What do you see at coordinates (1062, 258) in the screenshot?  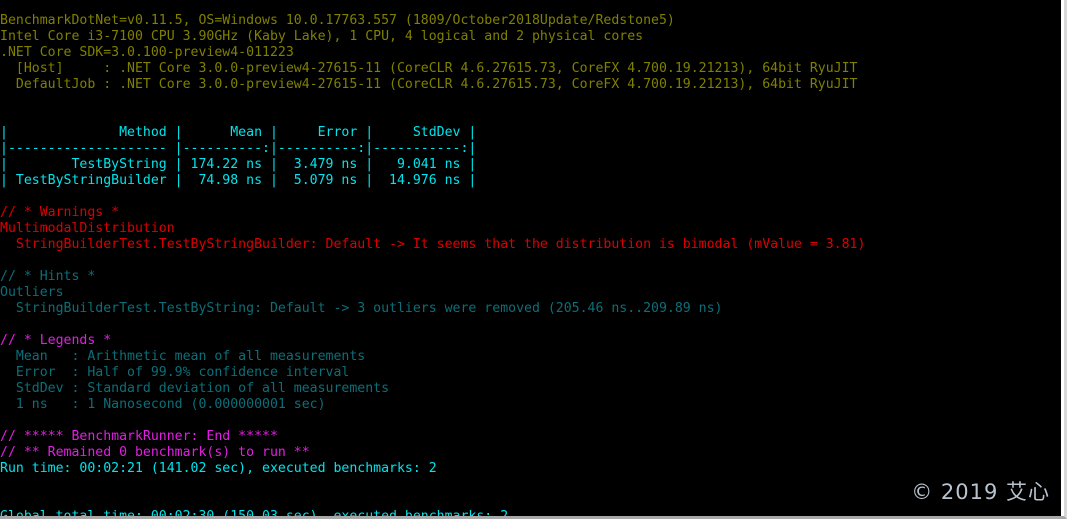 I see `scrollbar` at bounding box center [1062, 258].